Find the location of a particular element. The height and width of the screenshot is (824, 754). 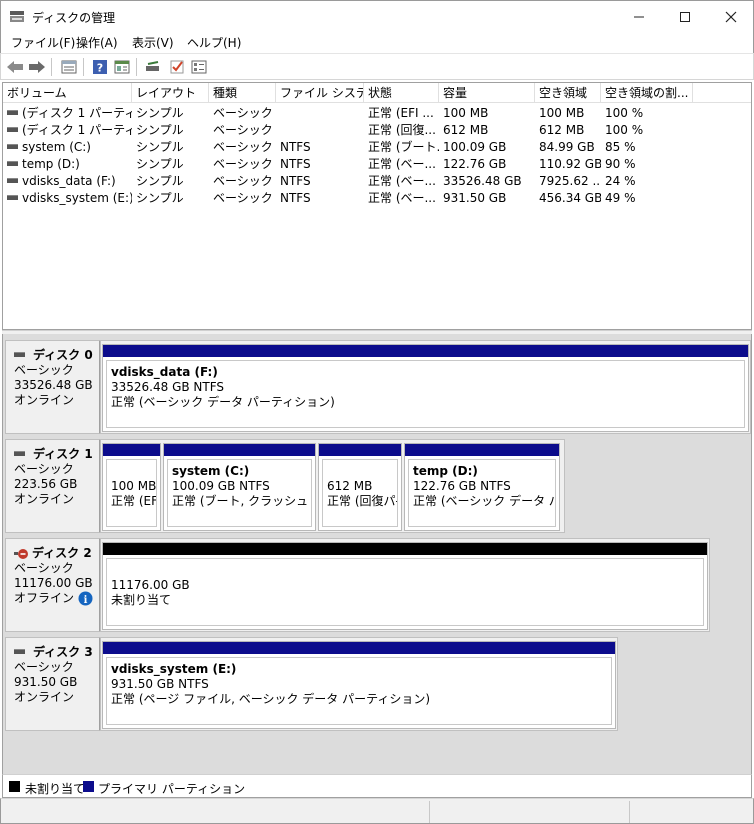

disk-status: オンライン is located at coordinates (44, 400).